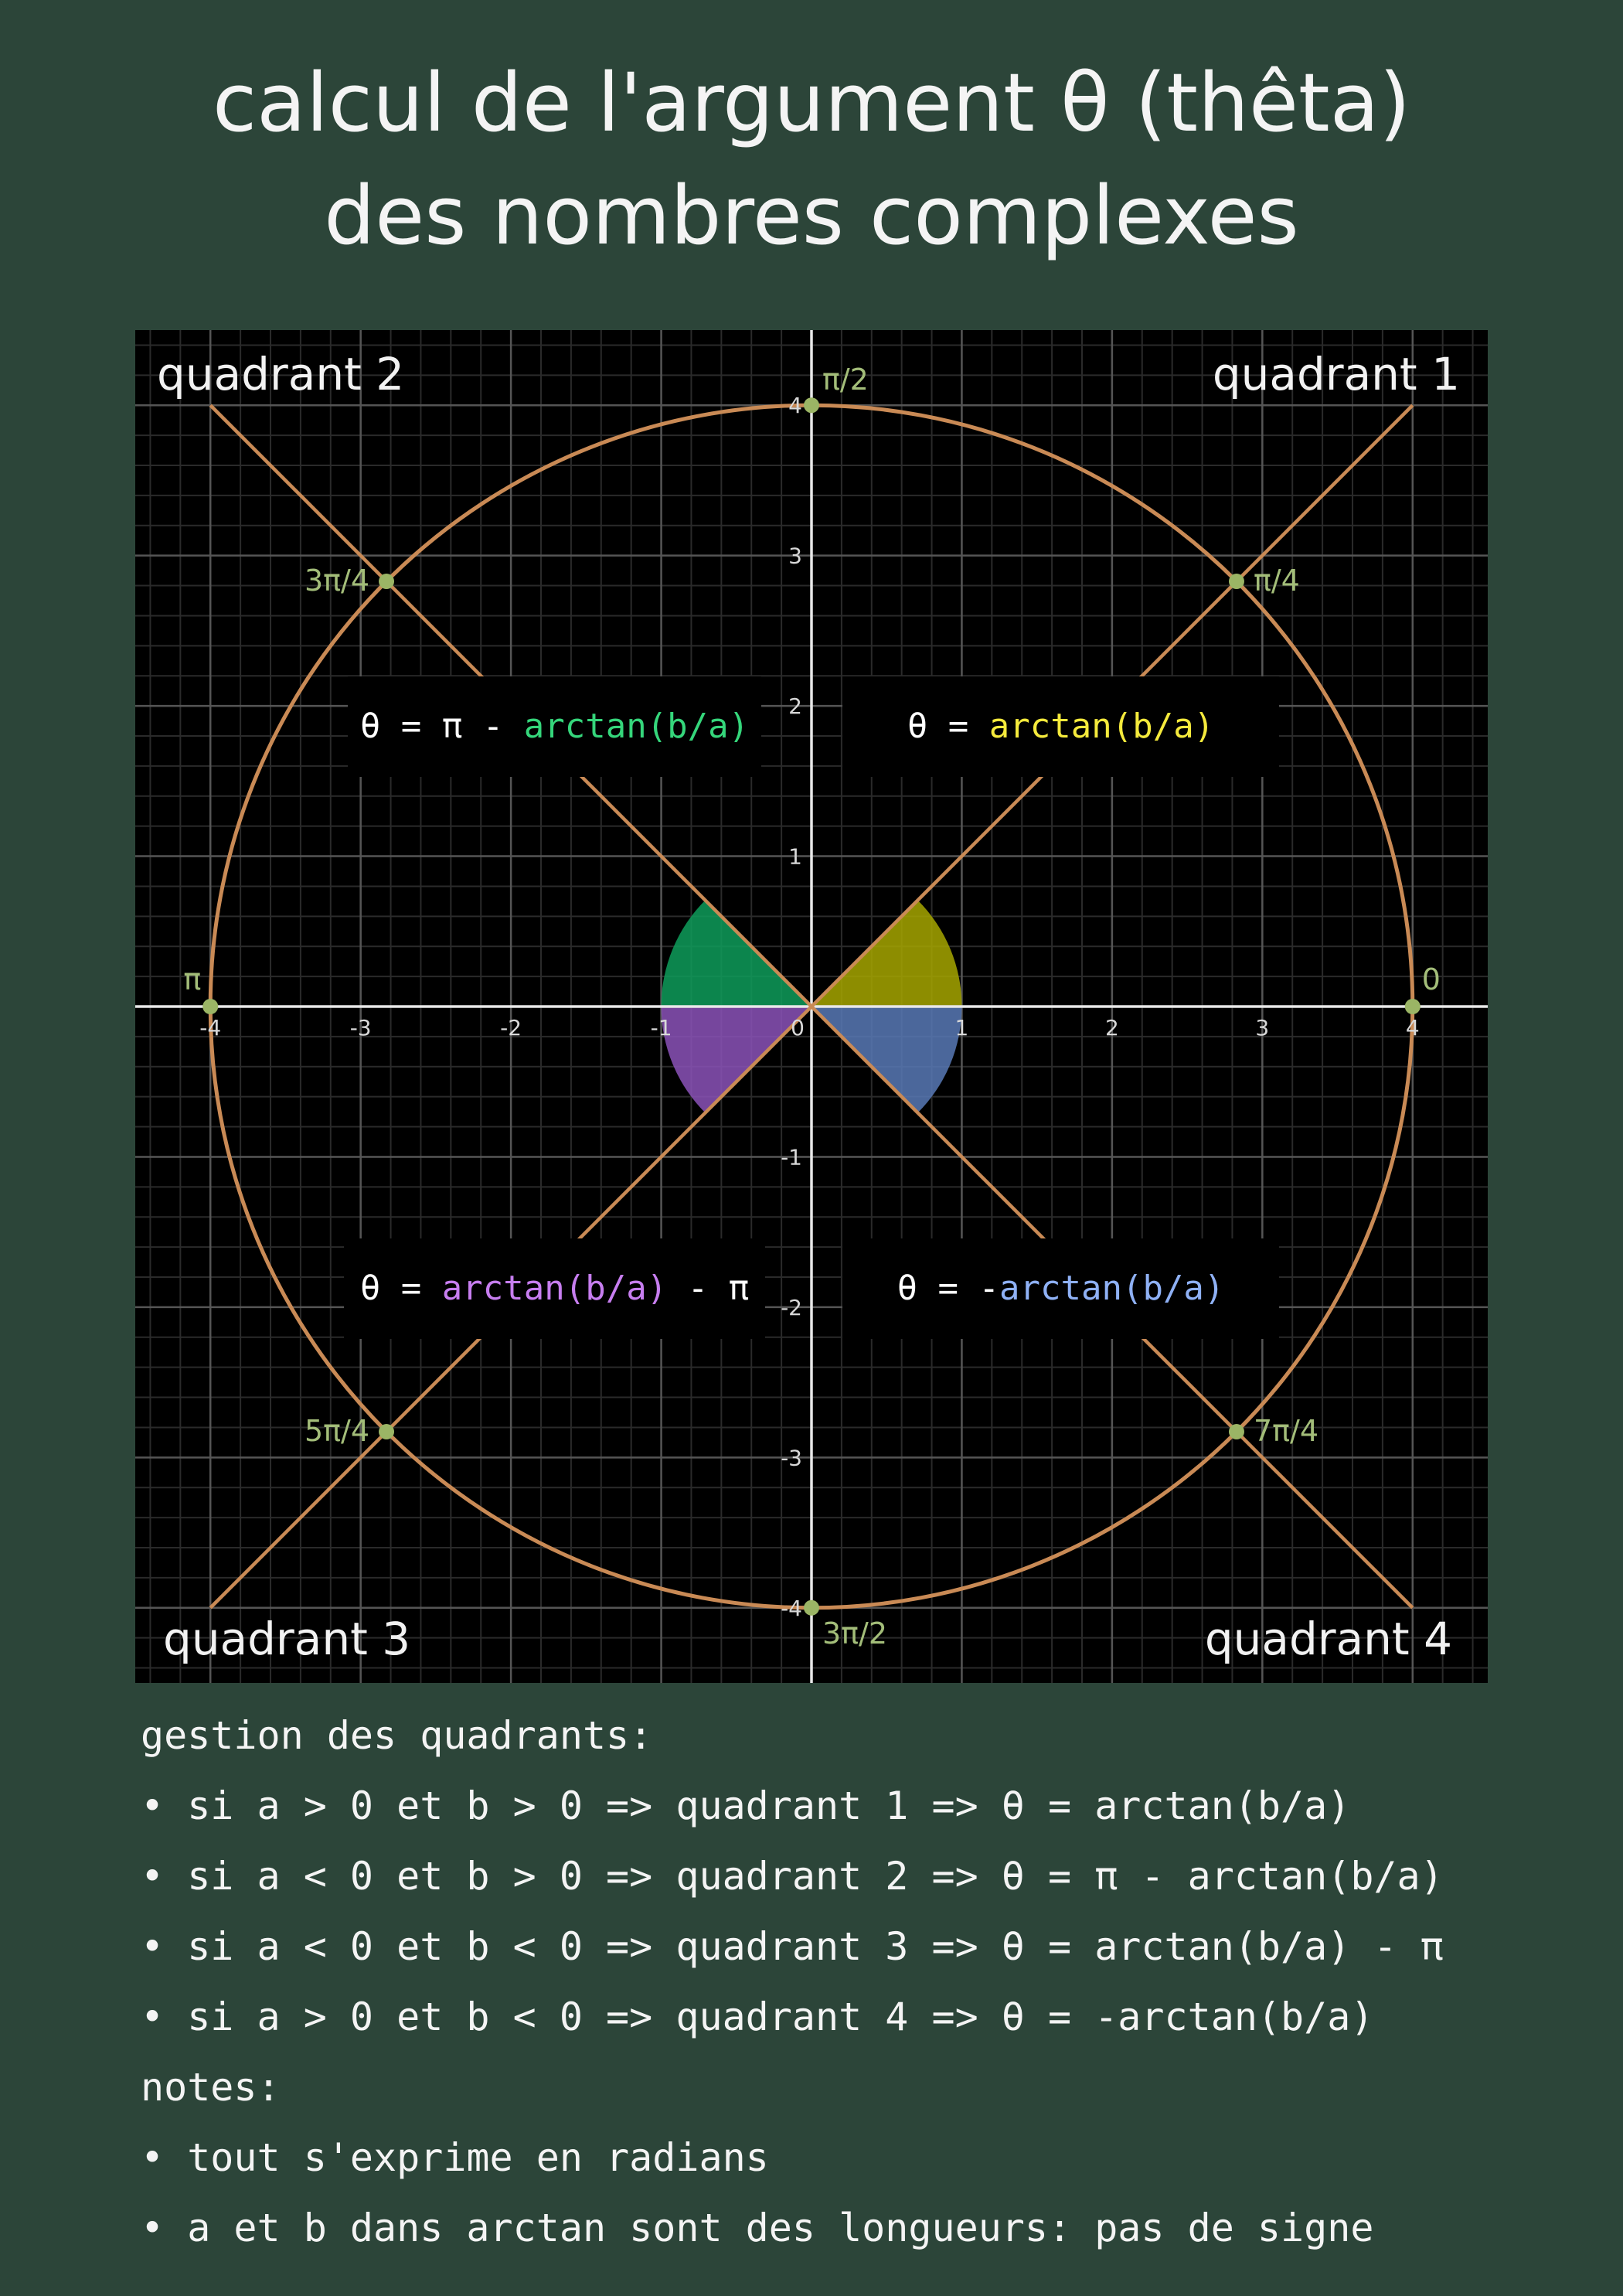  What do you see at coordinates (361, 1028) in the screenshot?
I see `x-tick-label: -3` at bounding box center [361, 1028].